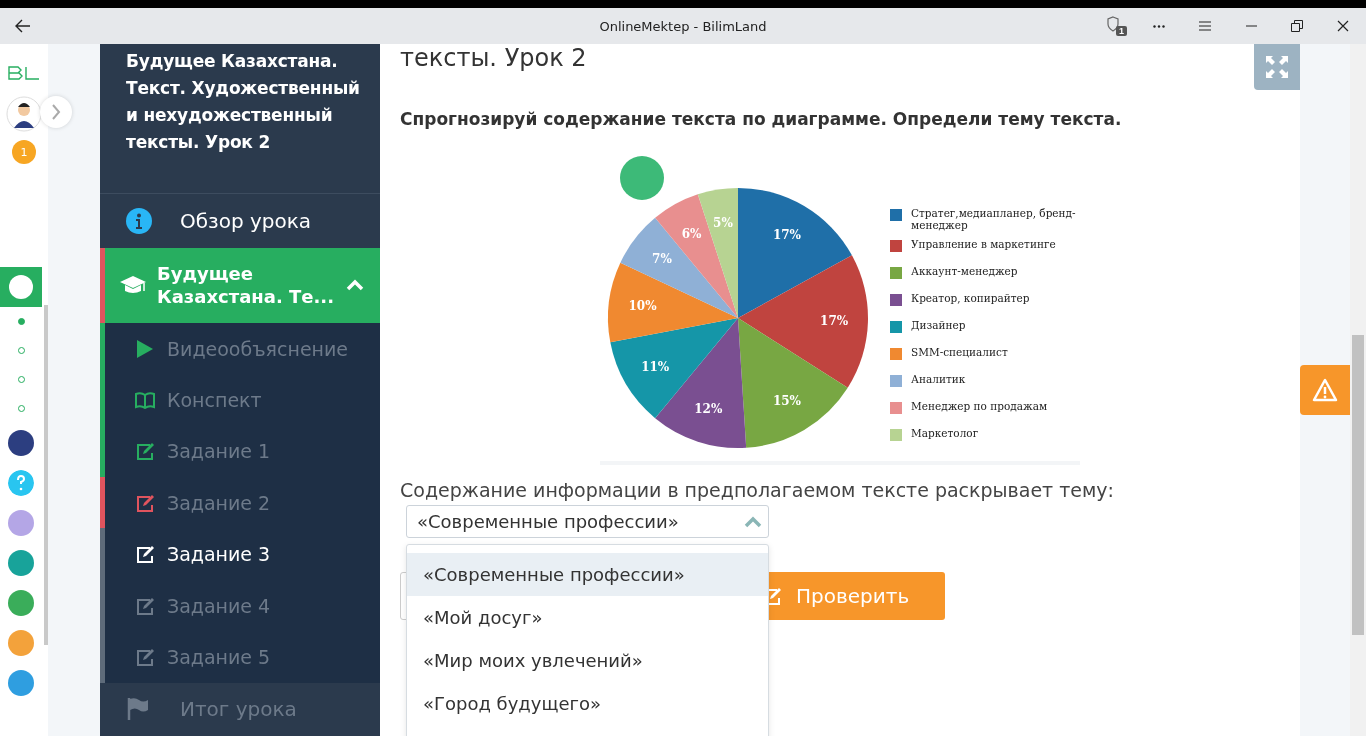  What do you see at coordinates (145, 348) in the screenshot?
I see `play-icon` at bounding box center [145, 348].